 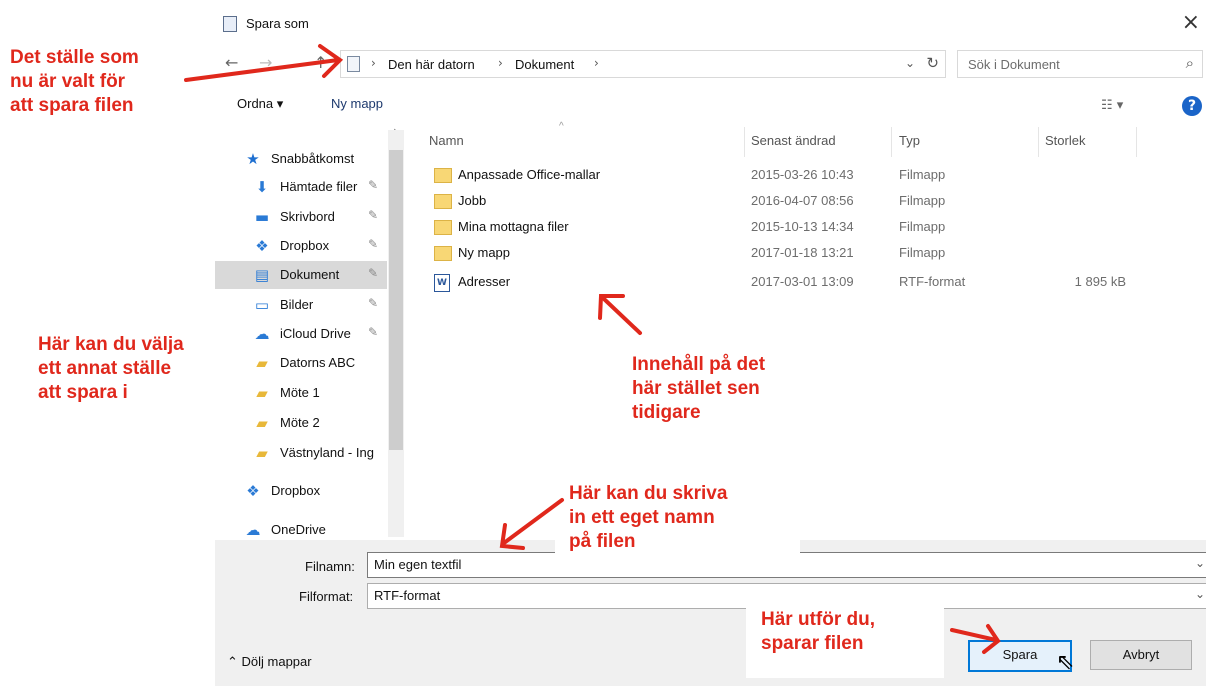 What do you see at coordinates (262, 70) in the screenshot?
I see `arrow-line-location` at bounding box center [262, 70].